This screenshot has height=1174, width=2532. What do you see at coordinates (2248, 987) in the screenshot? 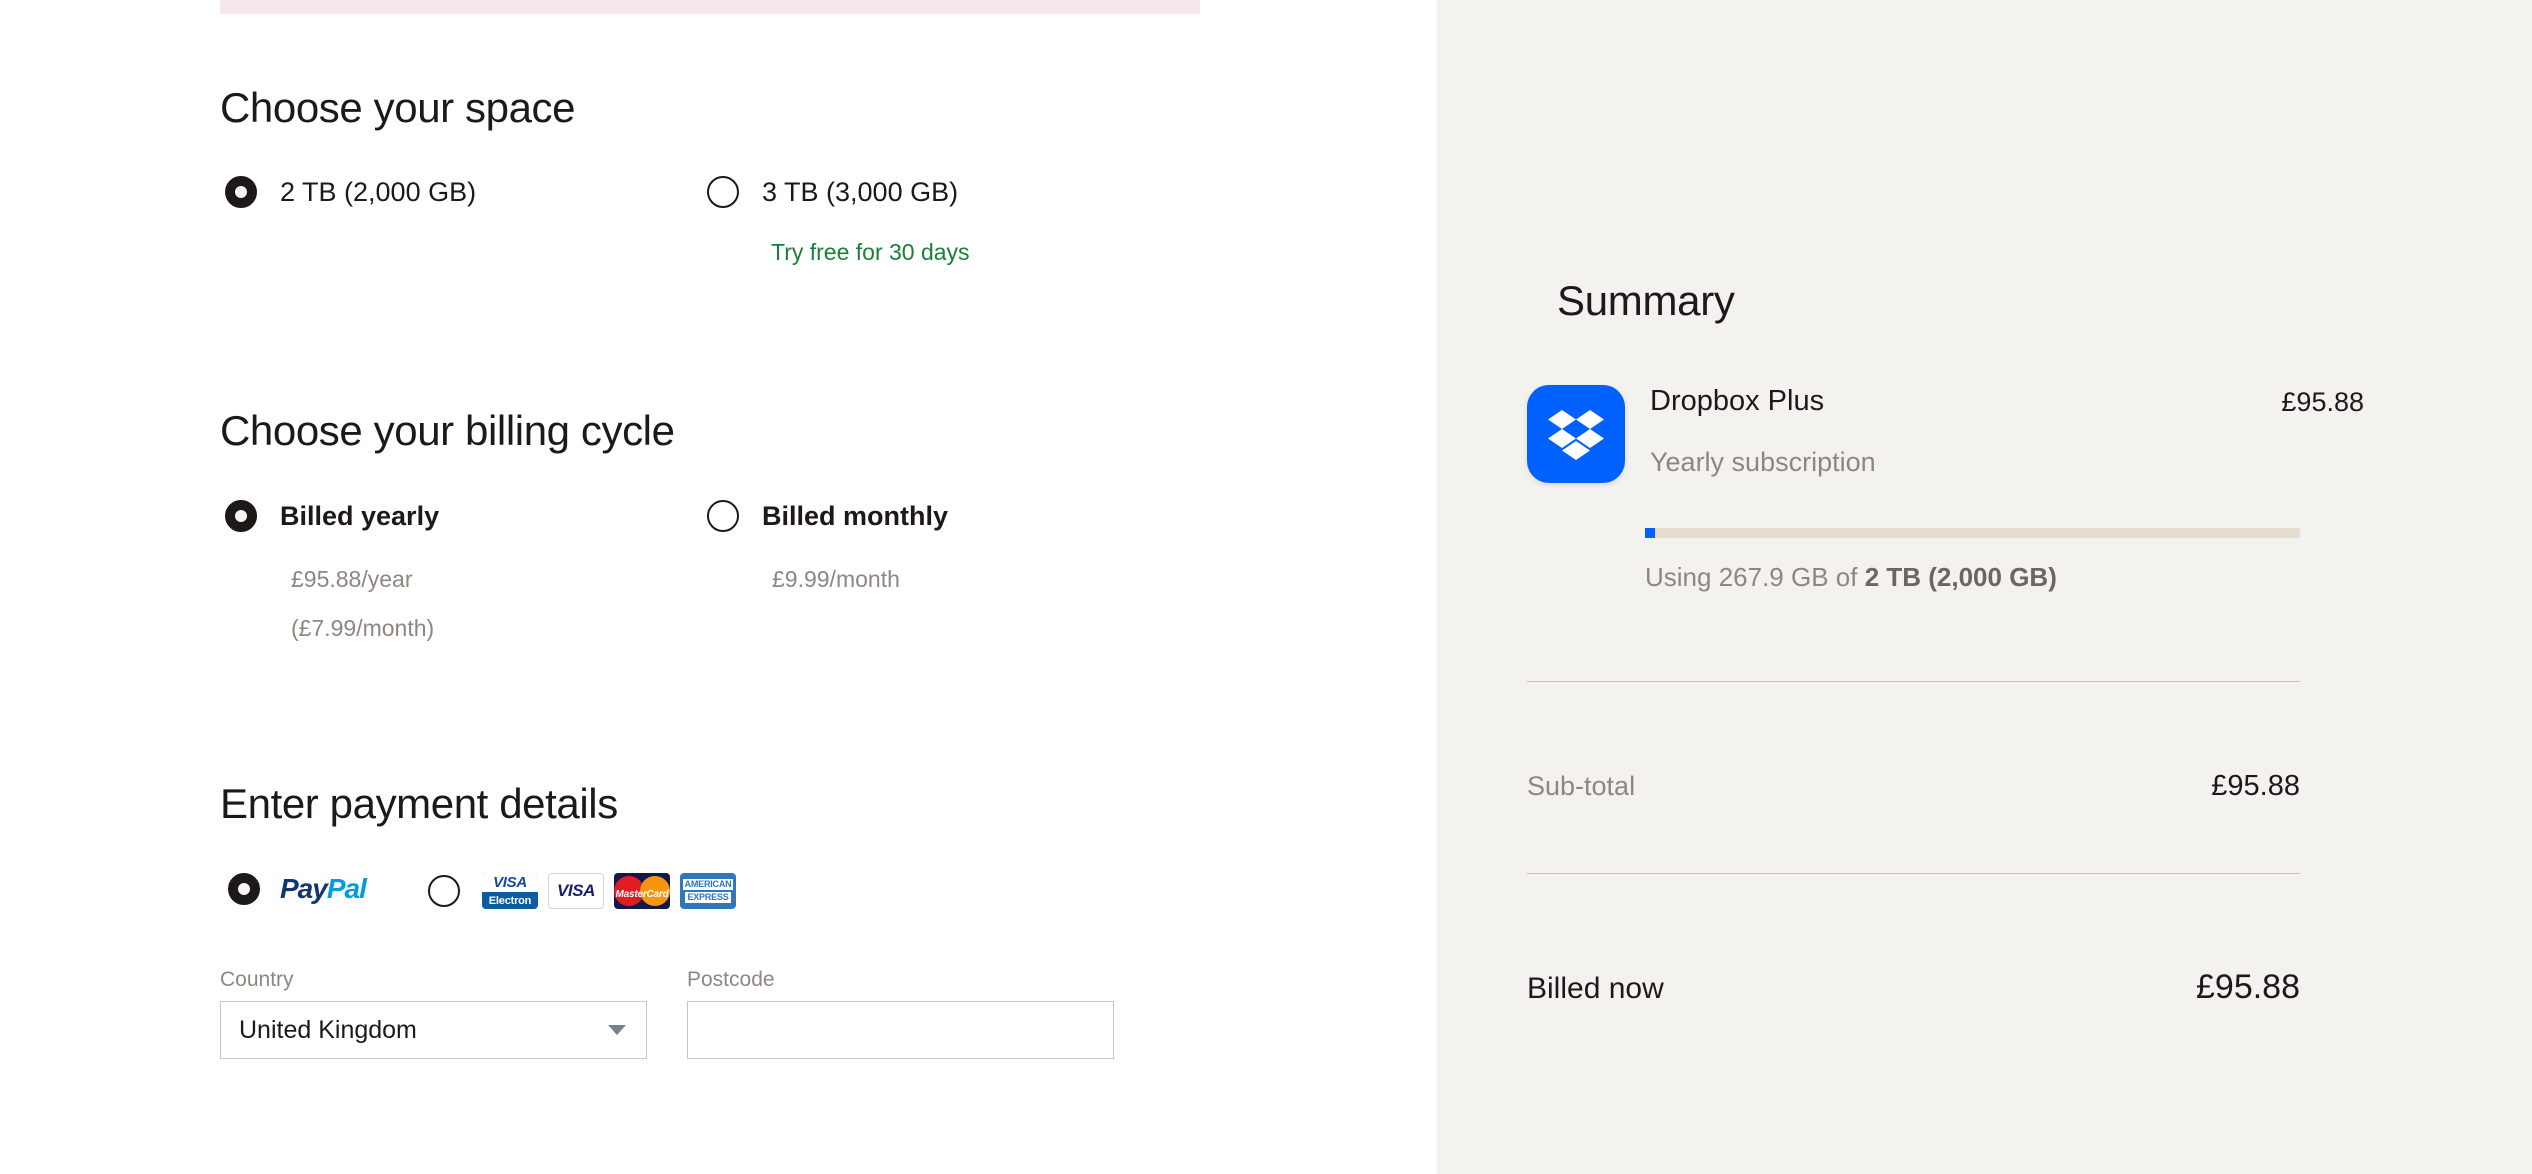
I see `summary-row-billed-now-value: £95.88` at bounding box center [2248, 987].